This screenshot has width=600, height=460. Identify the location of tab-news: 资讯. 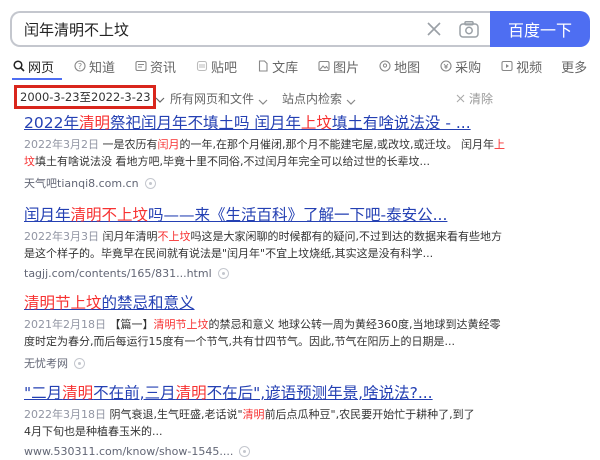
(155, 66).